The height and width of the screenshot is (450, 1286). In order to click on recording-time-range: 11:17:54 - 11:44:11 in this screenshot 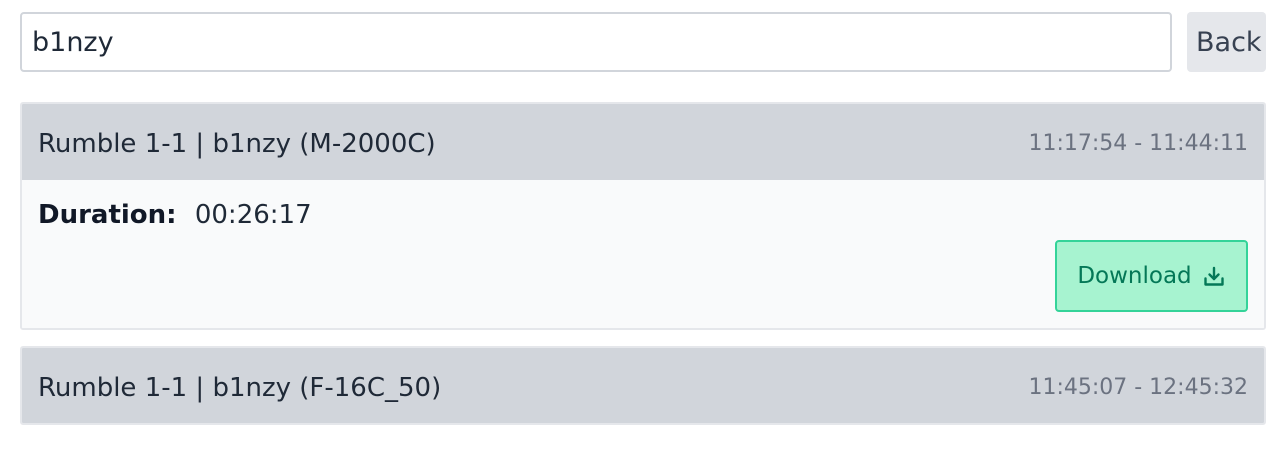, I will do `click(1138, 143)`.